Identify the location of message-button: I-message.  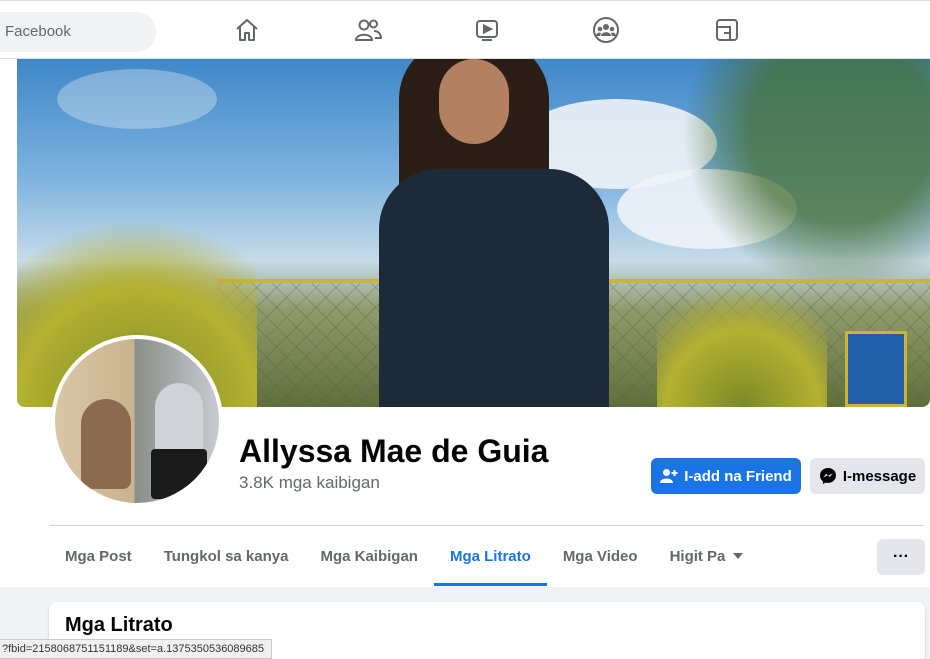
(867, 476).